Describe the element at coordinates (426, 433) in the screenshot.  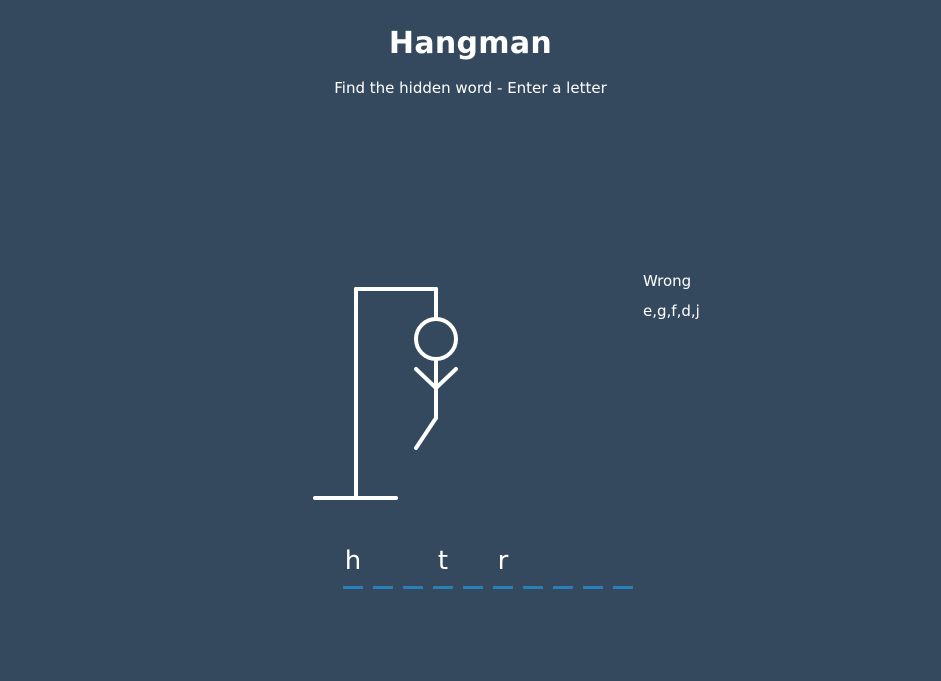
I see `figure-left-leg` at that location.